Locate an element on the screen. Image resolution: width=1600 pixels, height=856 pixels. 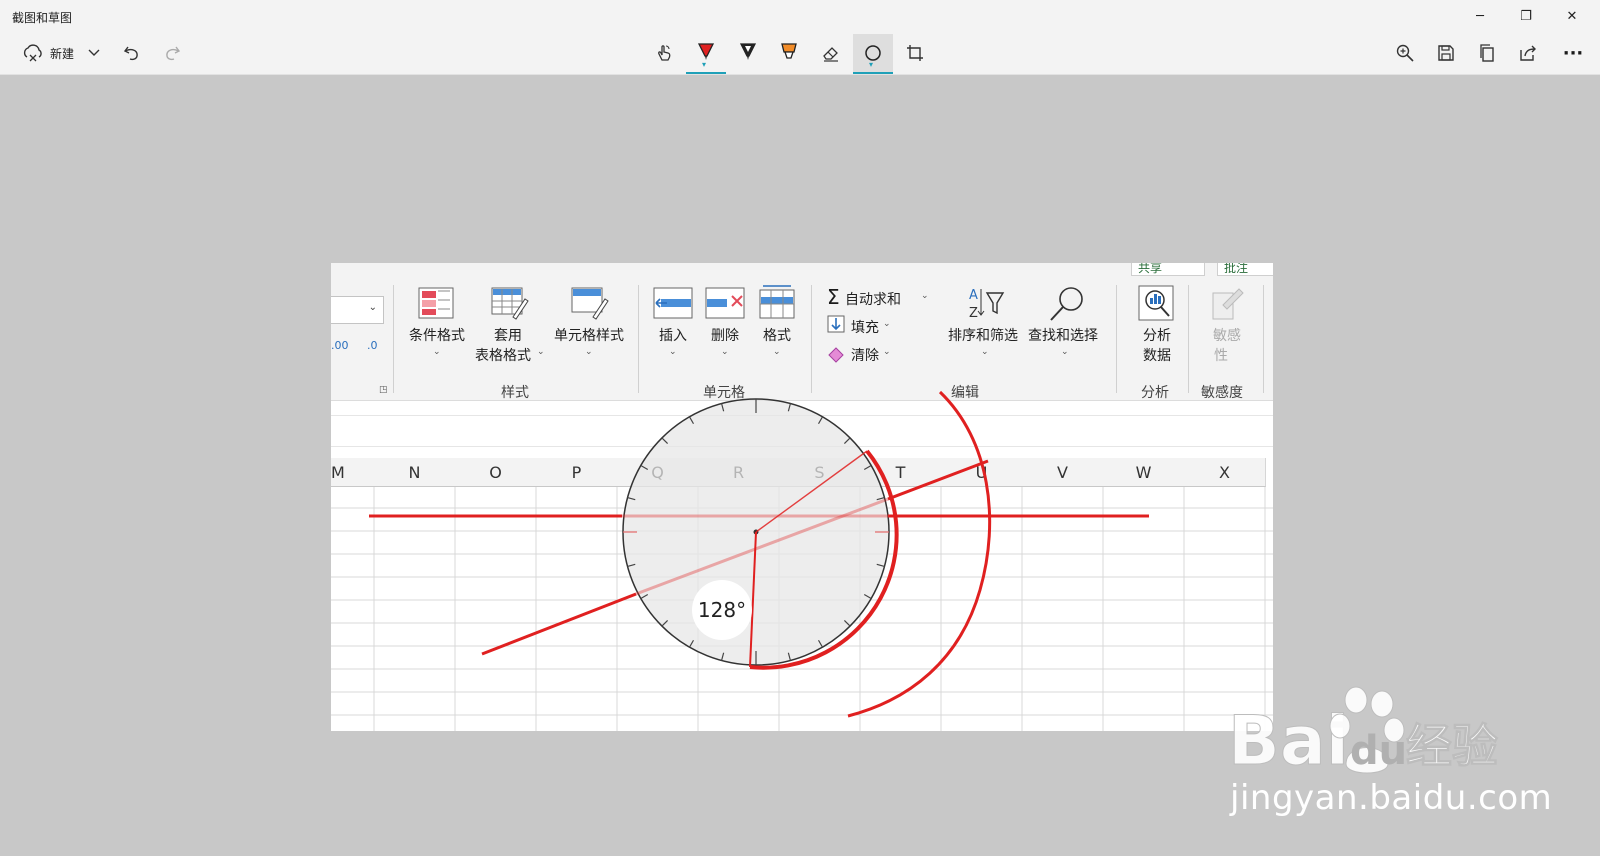
column-header-r: R is located at coordinates (739, 472).